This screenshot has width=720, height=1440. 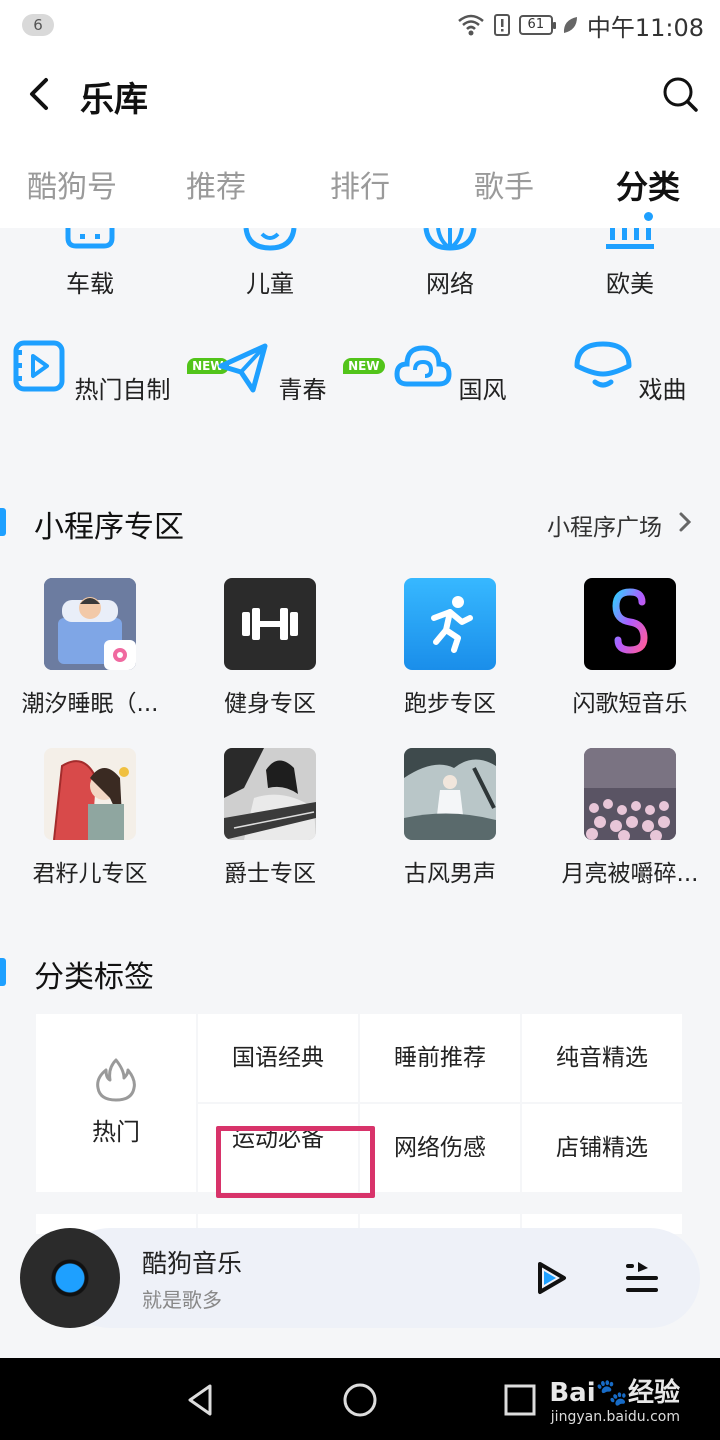 I want to click on dumbbell-thumb, so click(x=270, y=624).